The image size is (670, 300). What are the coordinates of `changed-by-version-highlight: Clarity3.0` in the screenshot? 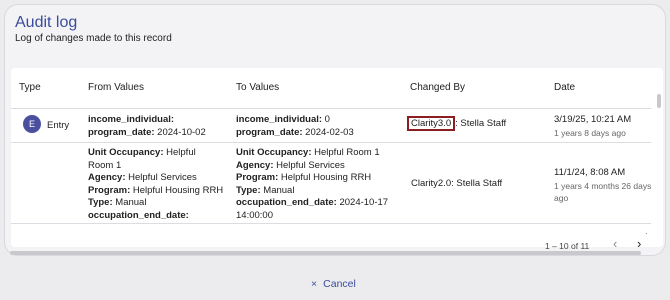 It's located at (431, 123).